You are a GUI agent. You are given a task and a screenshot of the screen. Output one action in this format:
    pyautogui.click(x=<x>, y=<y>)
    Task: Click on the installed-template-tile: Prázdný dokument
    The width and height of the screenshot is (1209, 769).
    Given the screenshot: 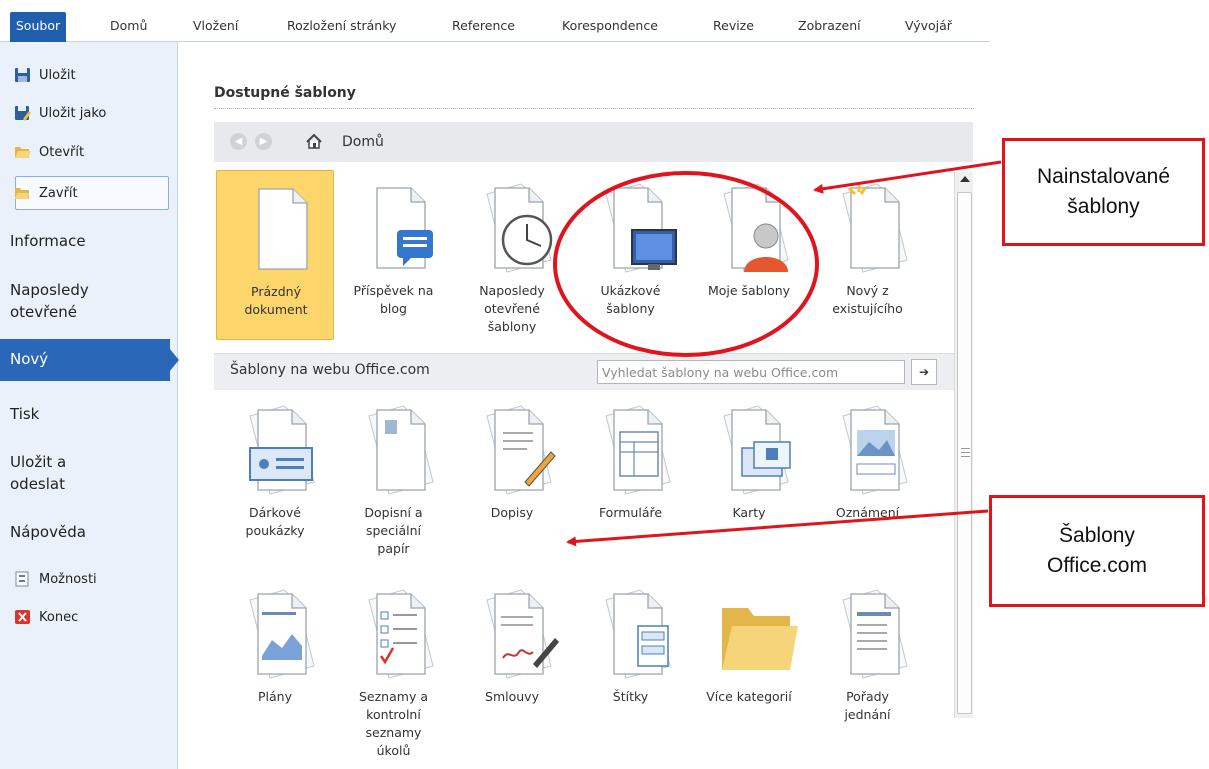 What is the action you would take?
    pyautogui.click(x=275, y=255)
    